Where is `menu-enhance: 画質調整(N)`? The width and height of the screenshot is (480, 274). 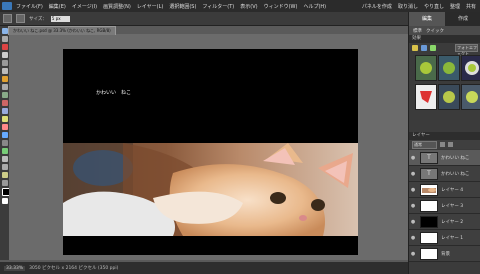 menu-enhance: 画質調整(N) is located at coordinates (117, 6).